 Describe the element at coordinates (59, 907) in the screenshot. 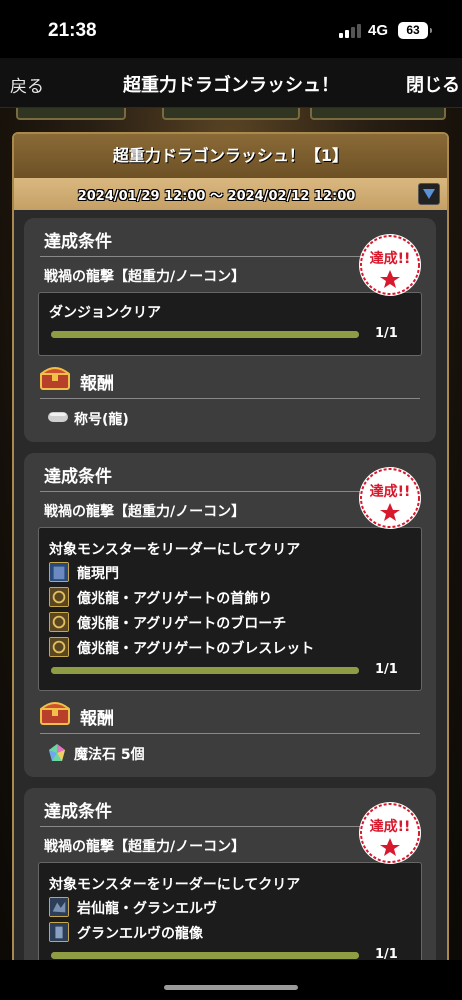

I see `rock-dragon-icon` at that location.